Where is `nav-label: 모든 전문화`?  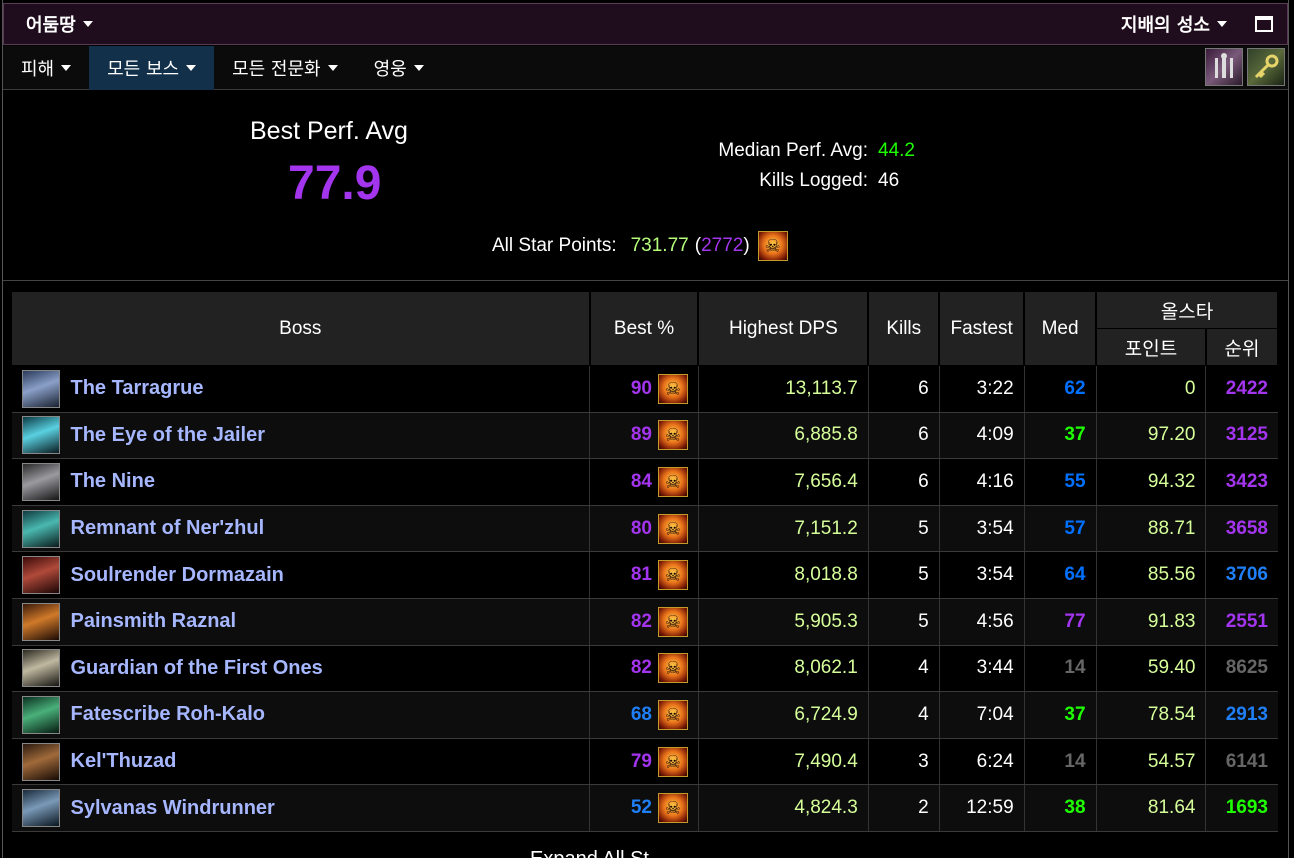
nav-label: 모든 전문화 is located at coordinates (276, 69).